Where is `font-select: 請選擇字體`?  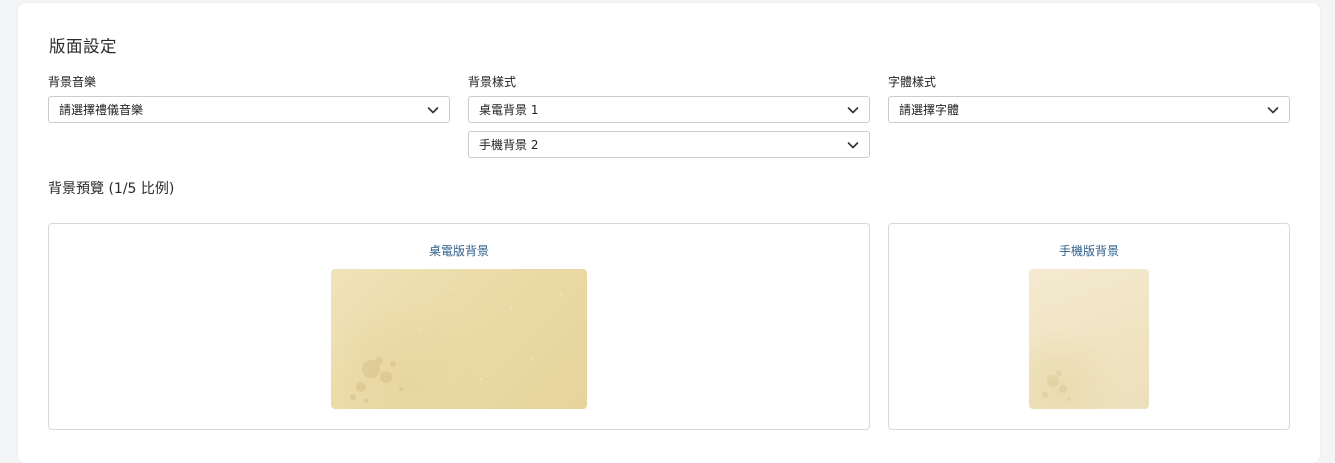 font-select: 請選擇字體 is located at coordinates (1089, 109).